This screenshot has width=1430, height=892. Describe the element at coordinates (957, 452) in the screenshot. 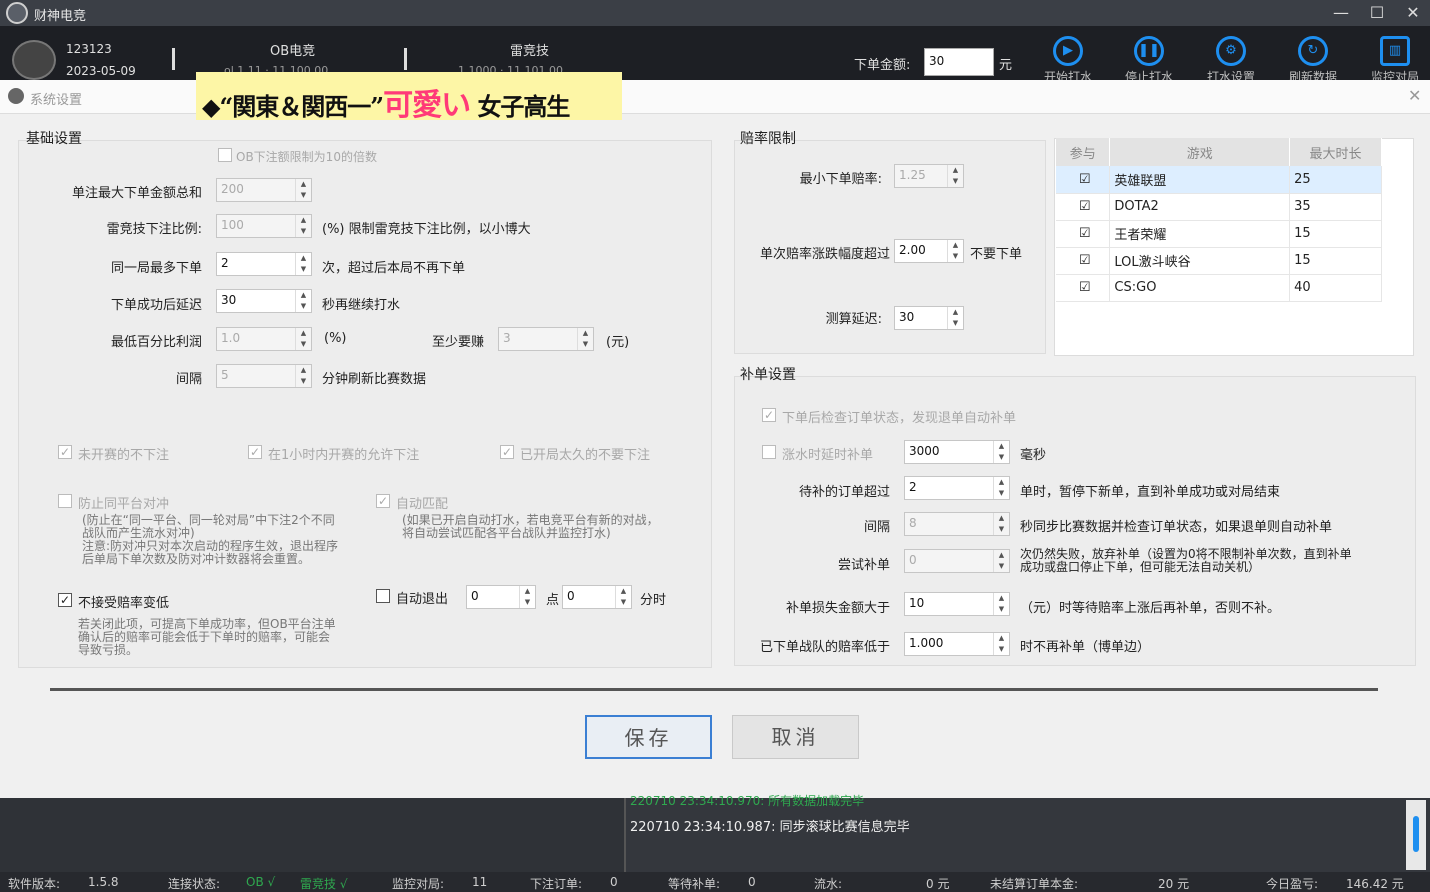

I see `delay-ms-input: 3000 ▲ ▼` at that location.